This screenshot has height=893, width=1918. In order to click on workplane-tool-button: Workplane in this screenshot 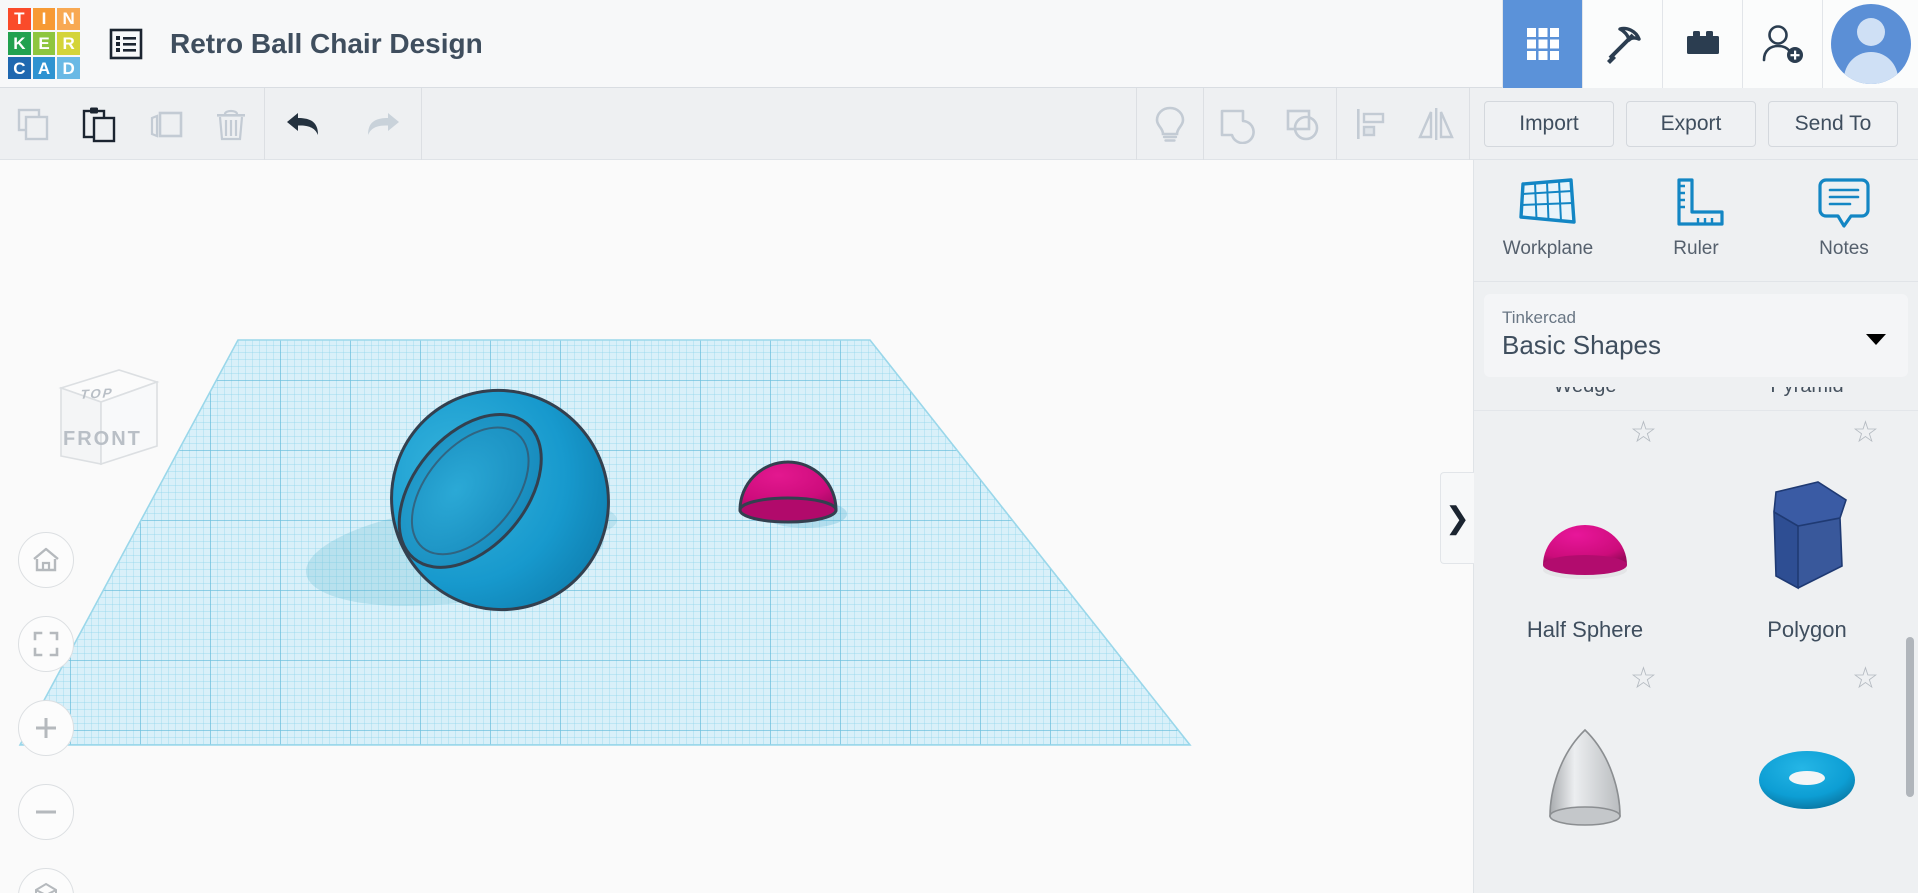, I will do `click(1548, 217)`.